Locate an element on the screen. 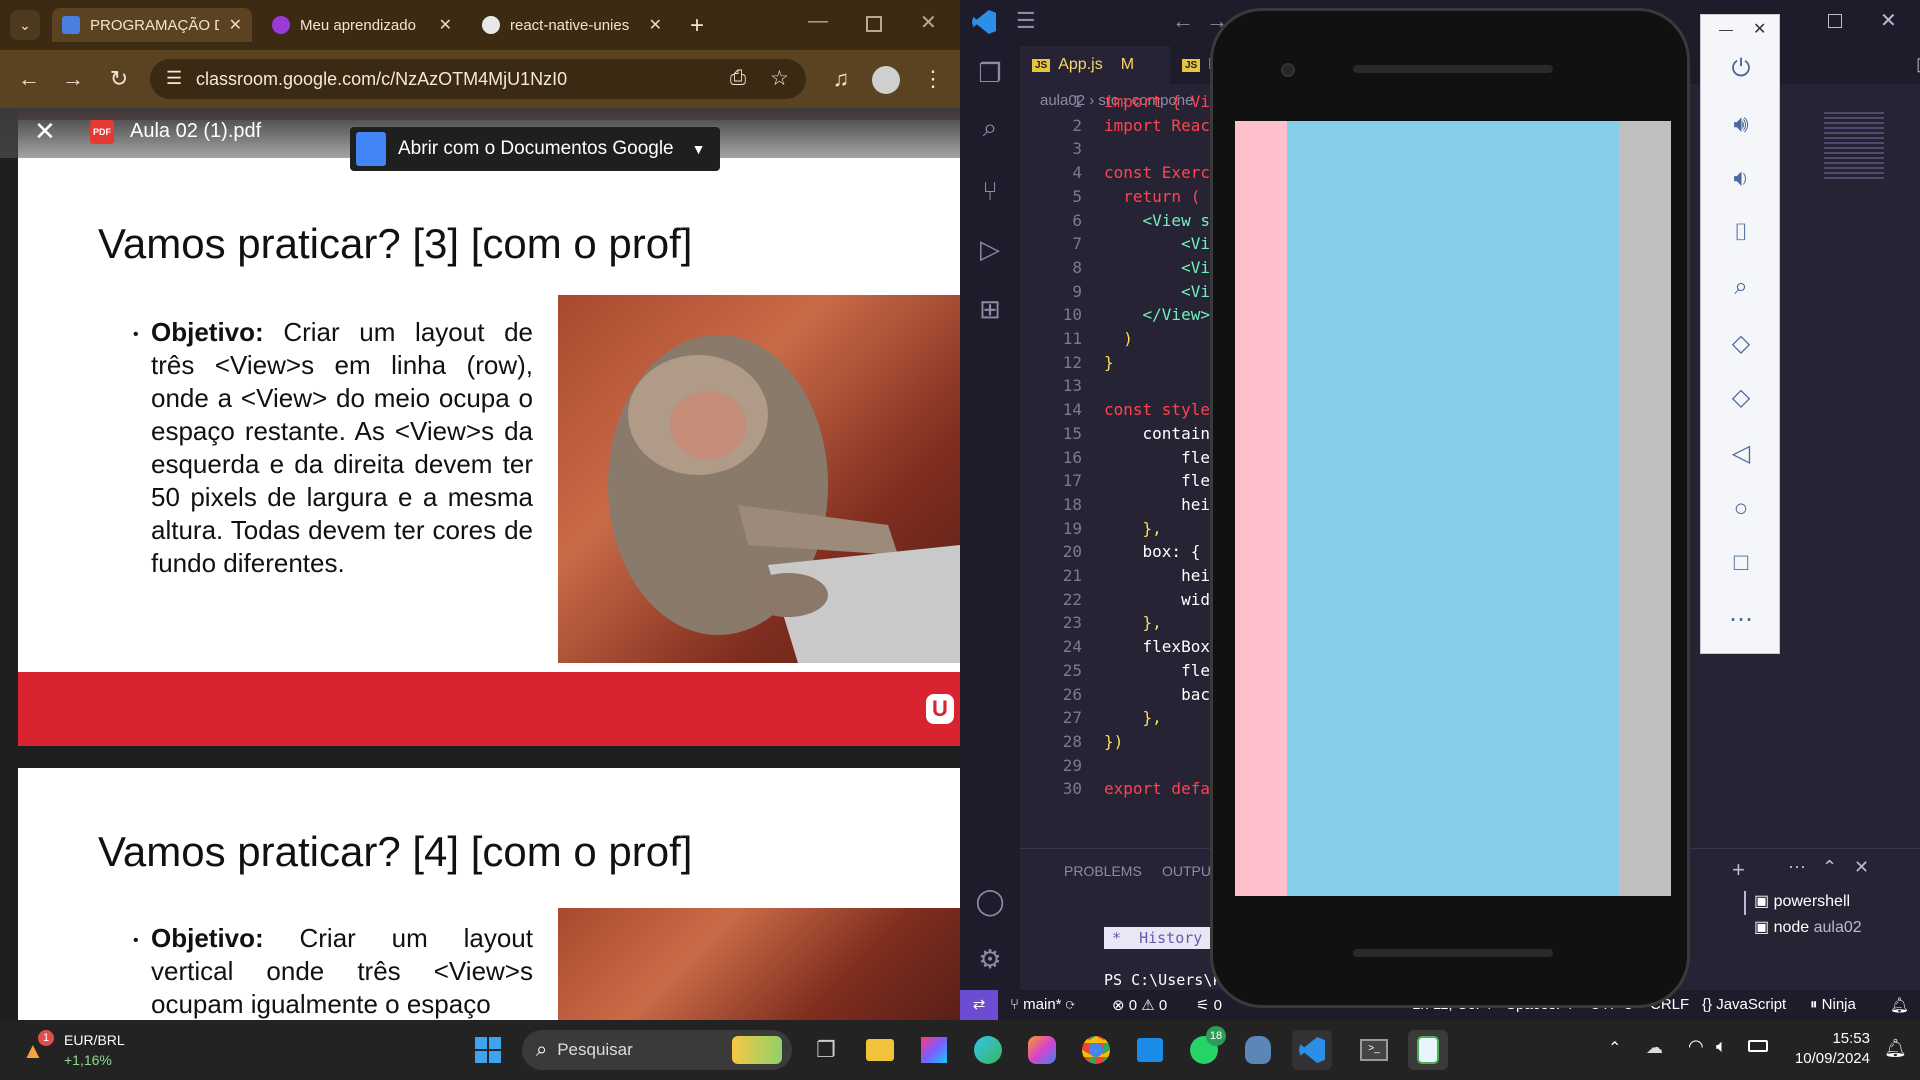 The image size is (1920, 1080). start-button is located at coordinates (488, 1050).